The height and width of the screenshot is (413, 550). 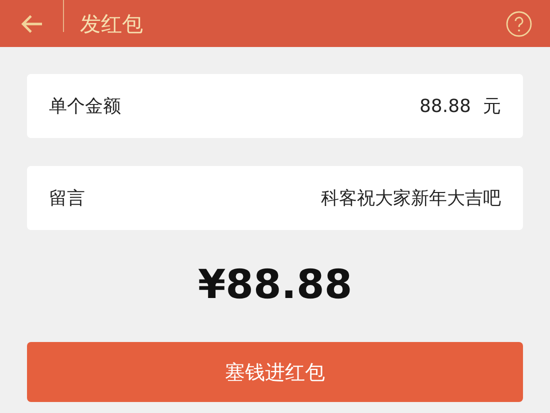 I want to click on field-label: 单个金额, so click(x=85, y=106).